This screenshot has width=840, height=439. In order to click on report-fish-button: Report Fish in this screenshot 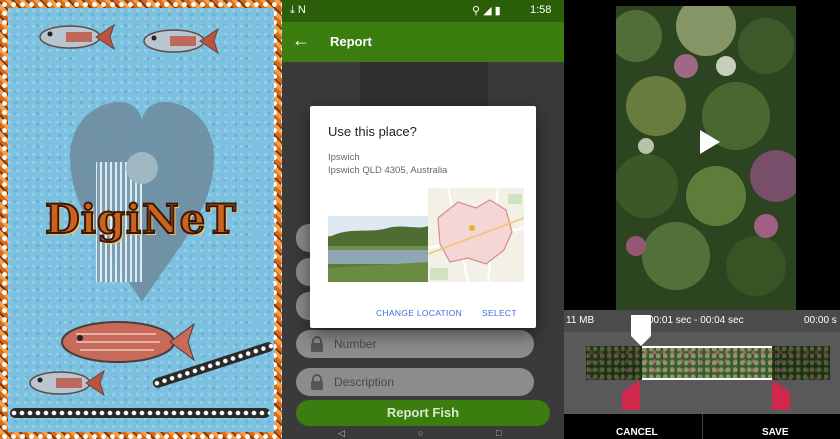, I will do `click(423, 413)`.